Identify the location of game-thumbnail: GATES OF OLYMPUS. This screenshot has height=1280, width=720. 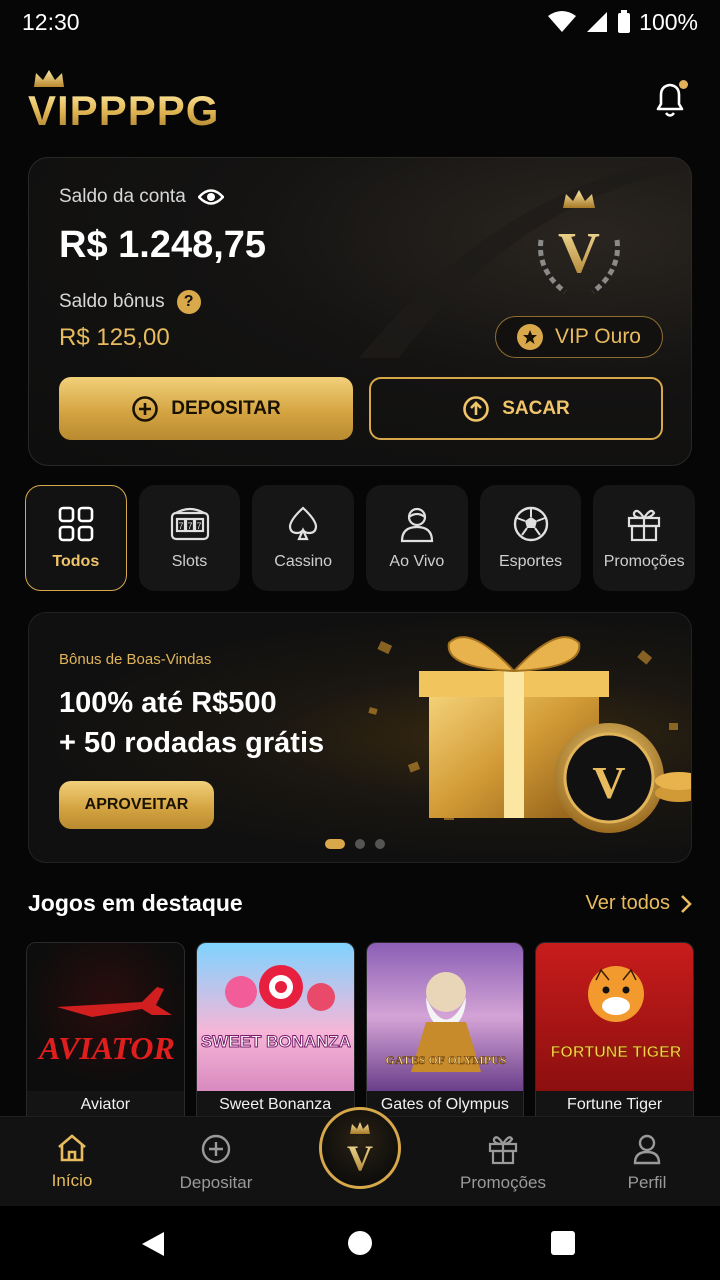
(445, 1017).